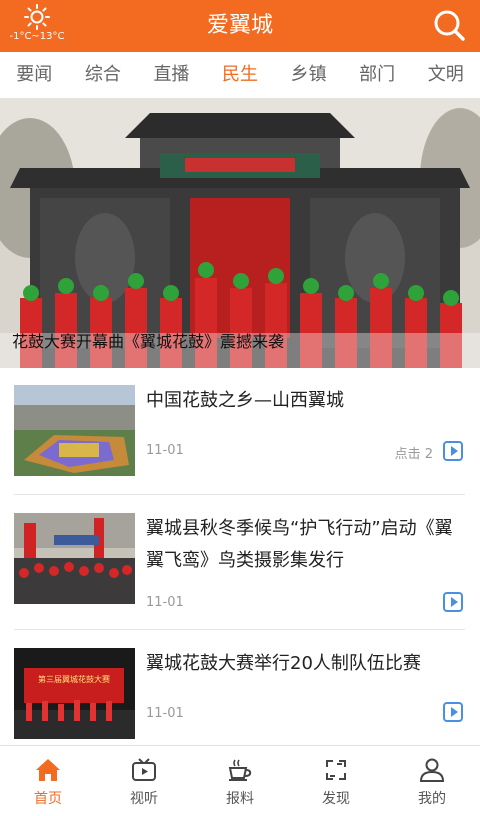 This screenshot has width=480, height=816. Describe the element at coordinates (239, 431) in the screenshot. I see `list-item: 中国花鼓之乡—山西翼城 11-01 点击 2` at that location.